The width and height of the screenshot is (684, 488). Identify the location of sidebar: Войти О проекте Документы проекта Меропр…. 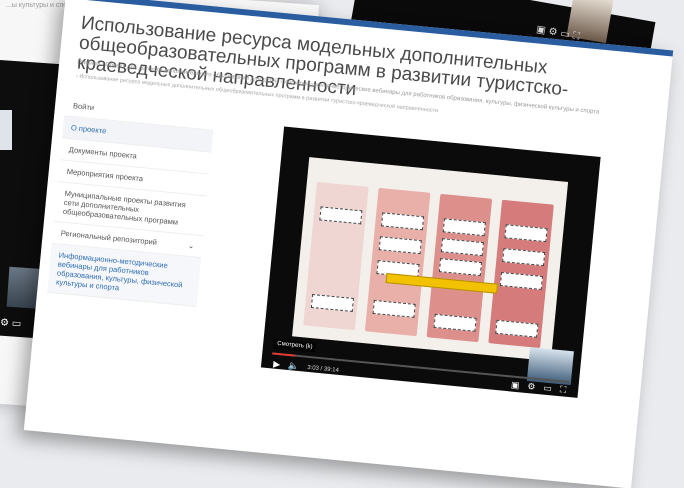
(131, 200).